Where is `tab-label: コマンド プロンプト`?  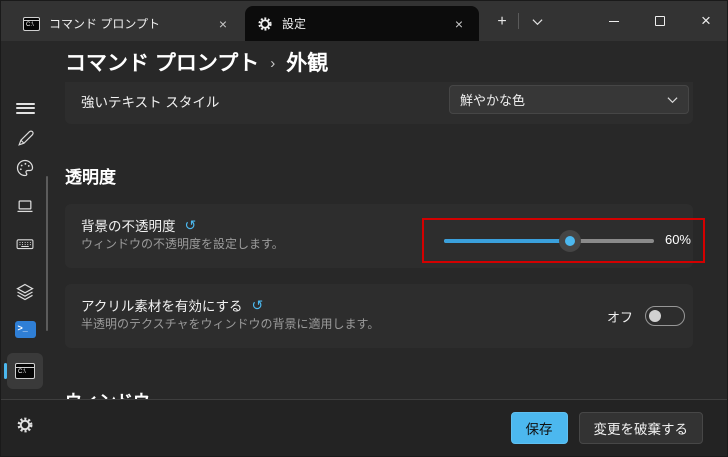
tab-label: コマンド プロンプト is located at coordinates (104, 24).